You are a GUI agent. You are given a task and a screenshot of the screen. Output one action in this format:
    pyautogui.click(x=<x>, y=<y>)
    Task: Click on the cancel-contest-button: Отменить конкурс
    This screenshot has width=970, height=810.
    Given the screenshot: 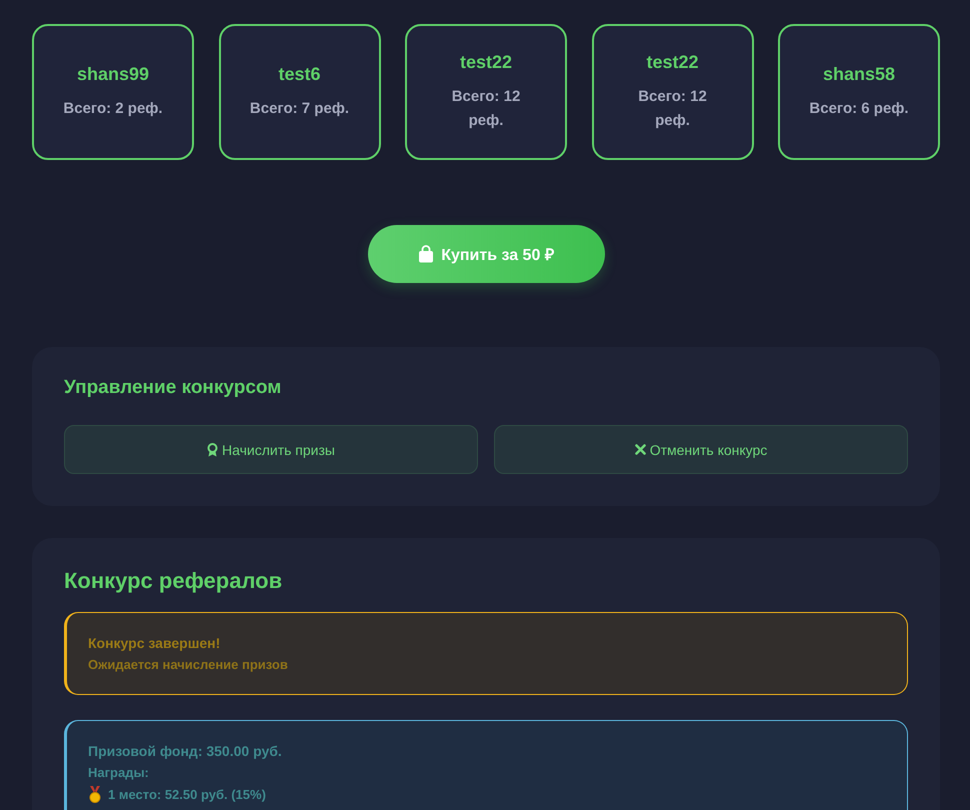 What is the action you would take?
    pyautogui.click(x=701, y=449)
    